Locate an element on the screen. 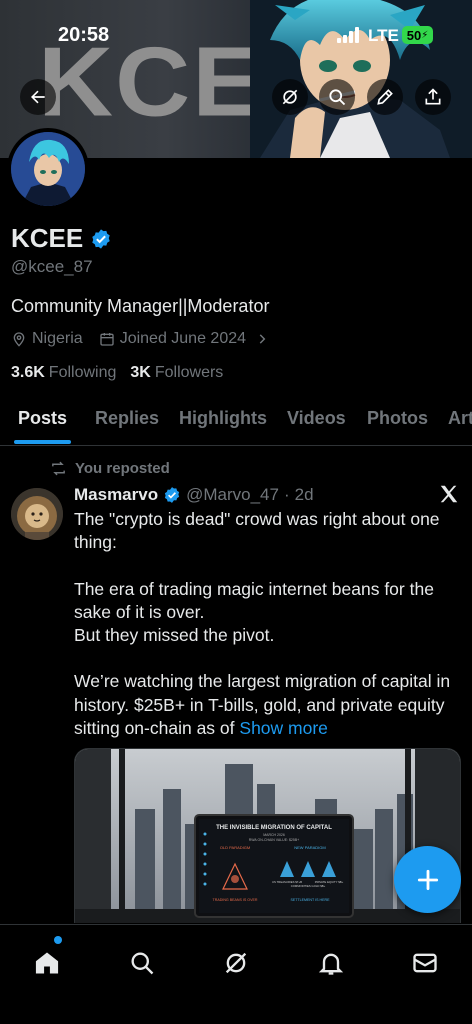 Image resolution: width=472 pixels, height=1024 pixels. profile-avatar is located at coordinates (48, 169).